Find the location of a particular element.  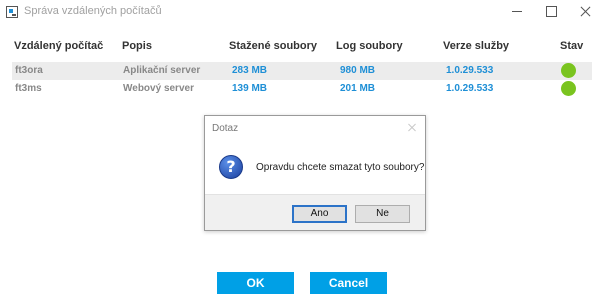

cancel-button: Cancel is located at coordinates (348, 283).